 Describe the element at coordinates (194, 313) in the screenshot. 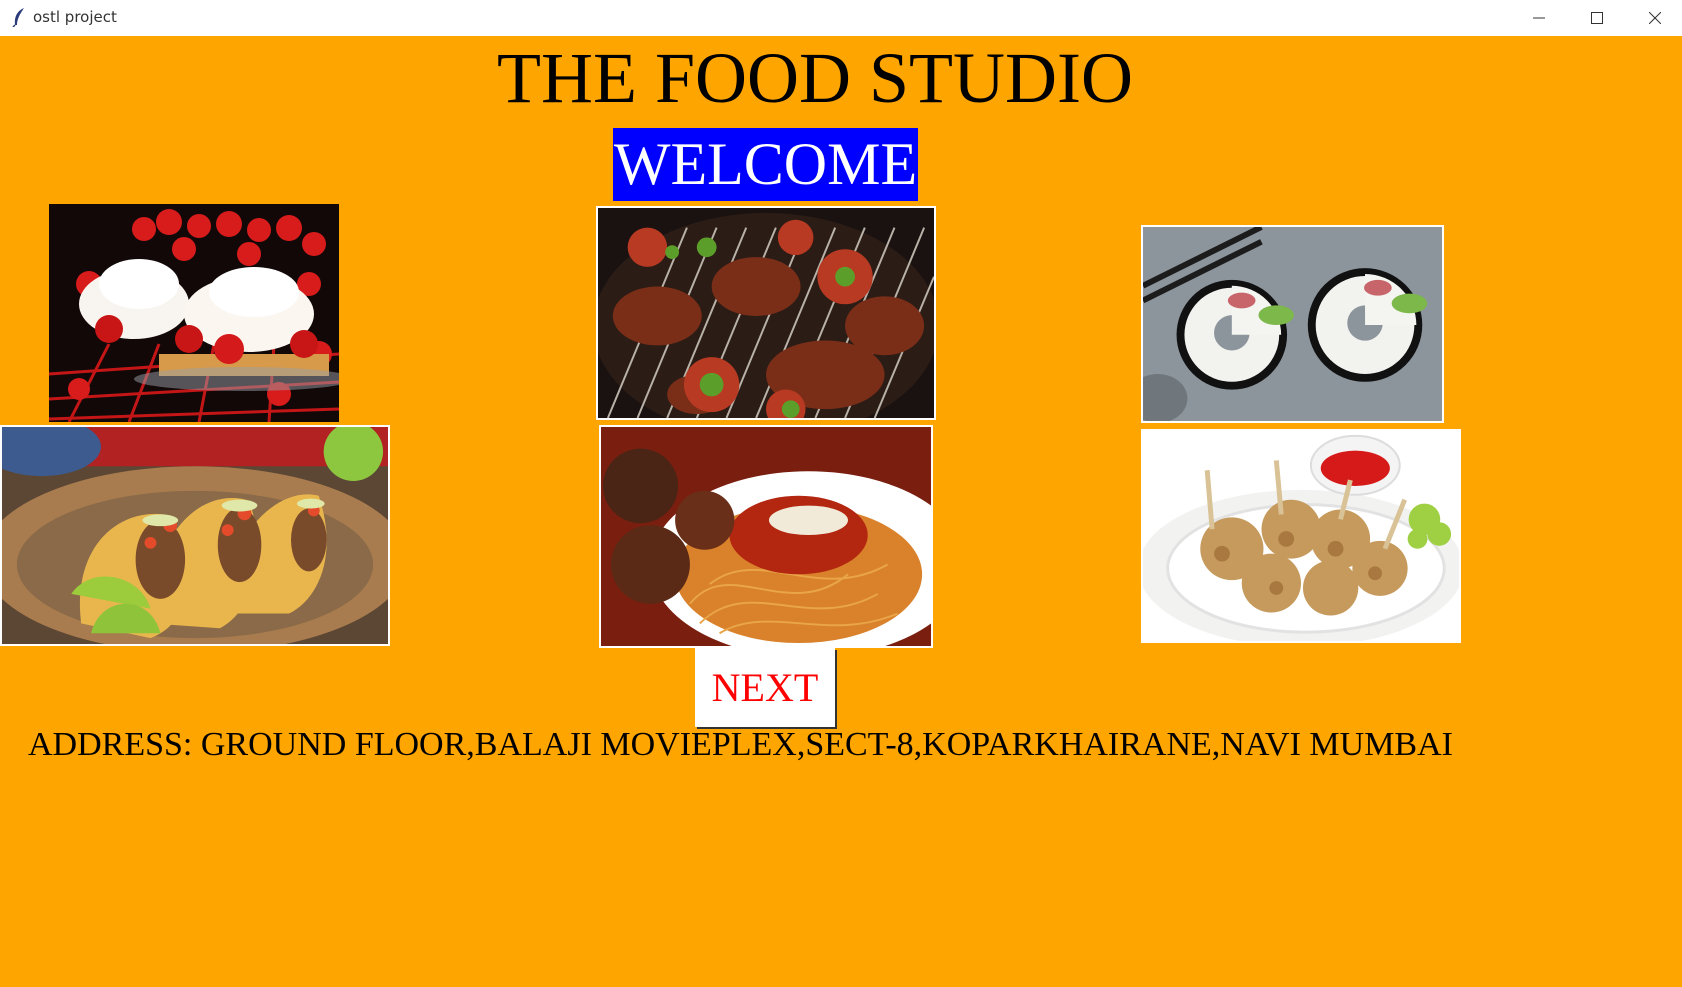

I see `strawberry-dessert-image` at that location.